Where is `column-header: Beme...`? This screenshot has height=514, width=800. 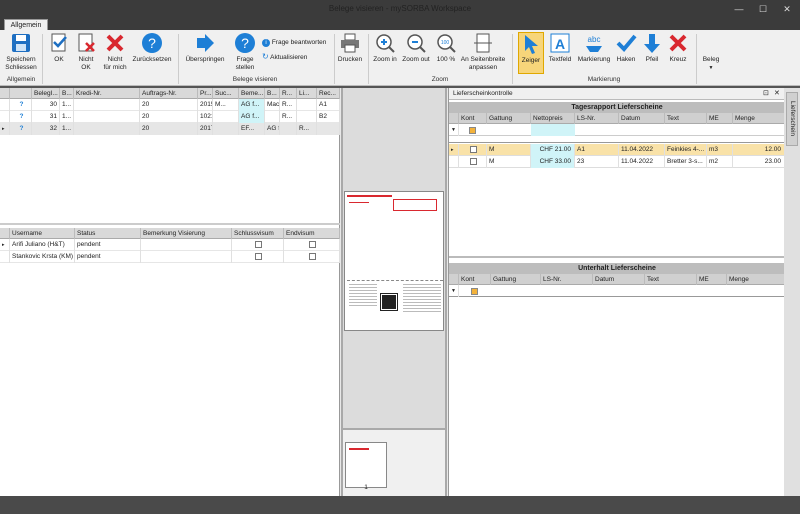
column-header: Beme... is located at coordinates (252, 93).